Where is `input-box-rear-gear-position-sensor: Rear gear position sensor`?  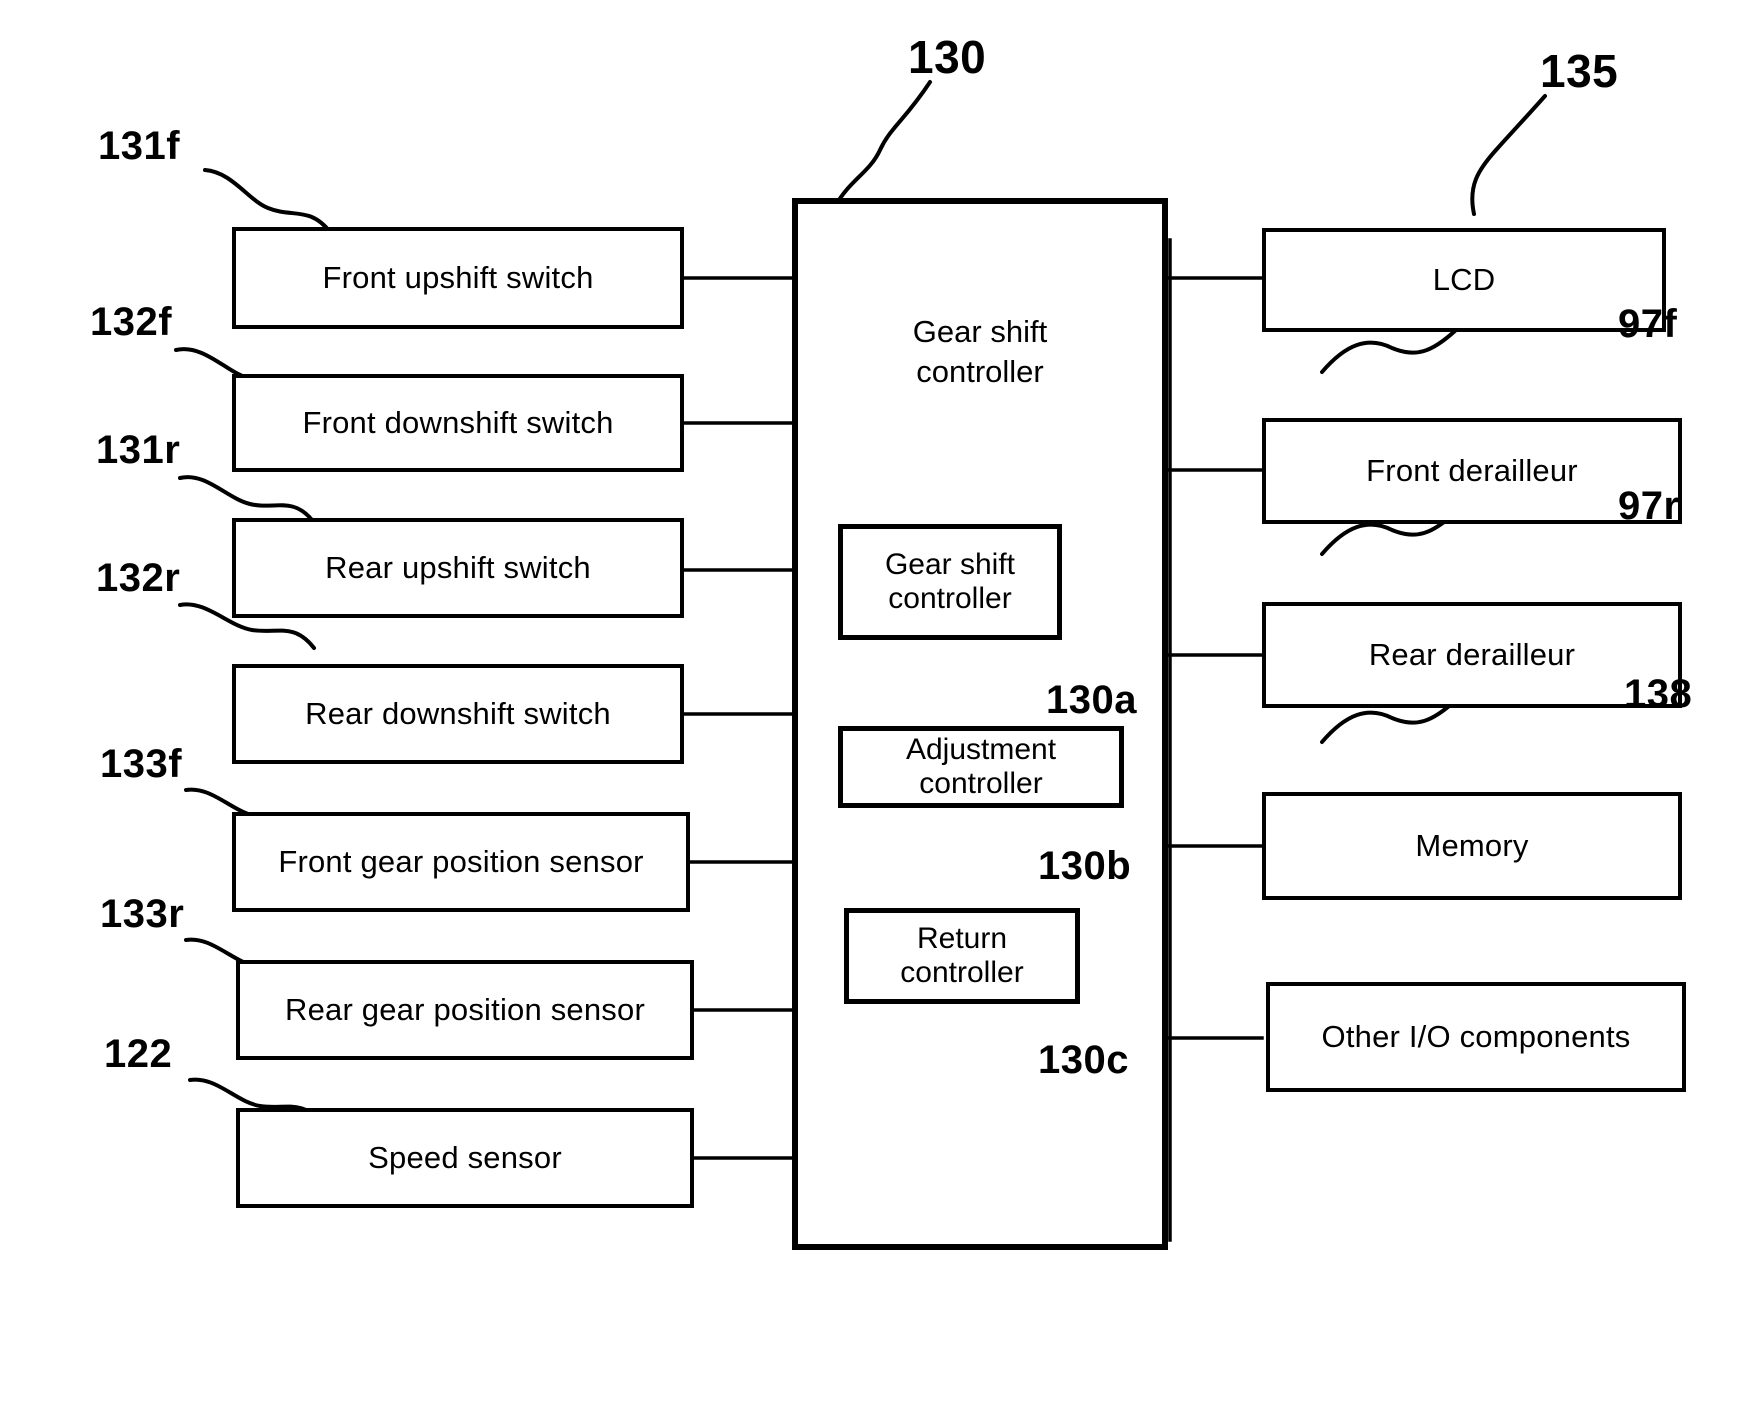
input-box-rear-gear-position-sensor: Rear gear position sensor is located at coordinates (465, 1010).